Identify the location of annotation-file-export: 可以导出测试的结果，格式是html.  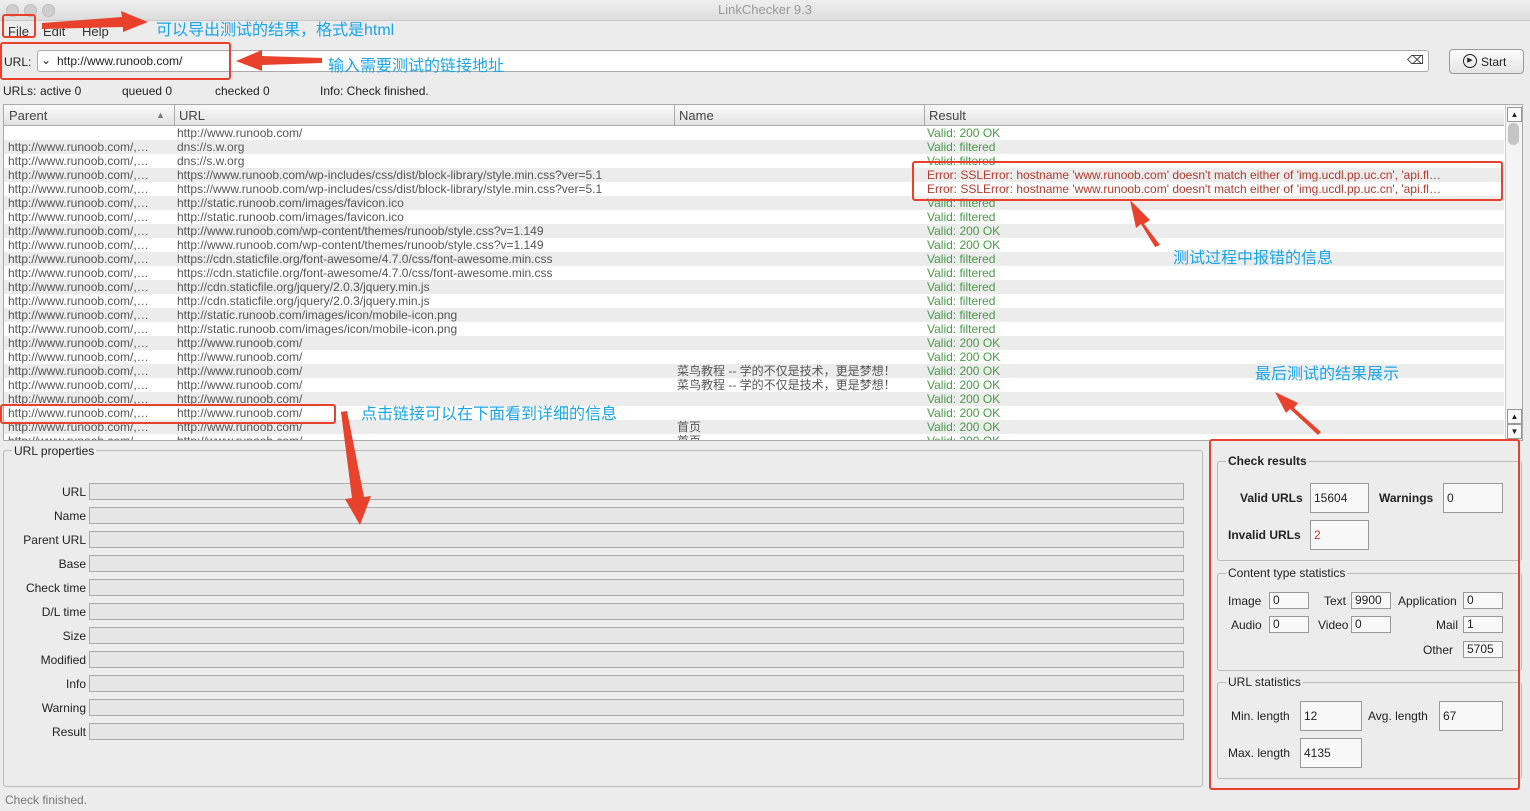
(275, 30).